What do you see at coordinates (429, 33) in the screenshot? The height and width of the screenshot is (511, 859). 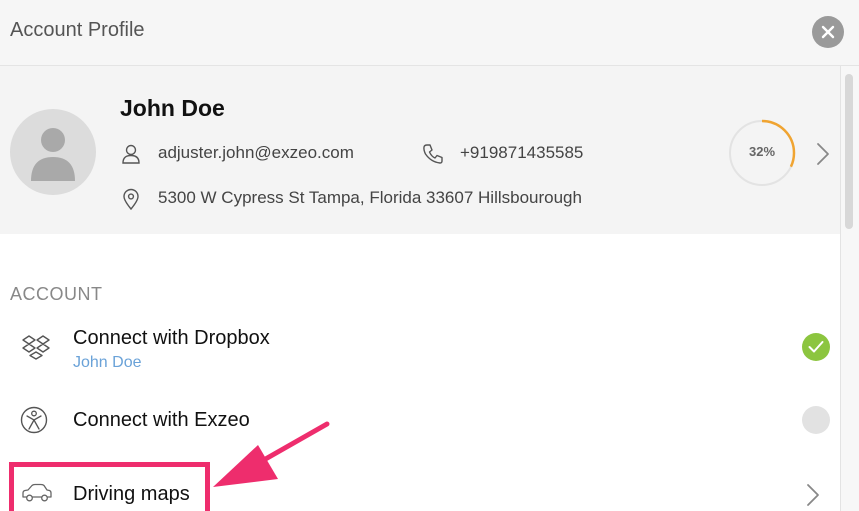 I see `header-bar: Account Profile` at bounding box center [429, 33].